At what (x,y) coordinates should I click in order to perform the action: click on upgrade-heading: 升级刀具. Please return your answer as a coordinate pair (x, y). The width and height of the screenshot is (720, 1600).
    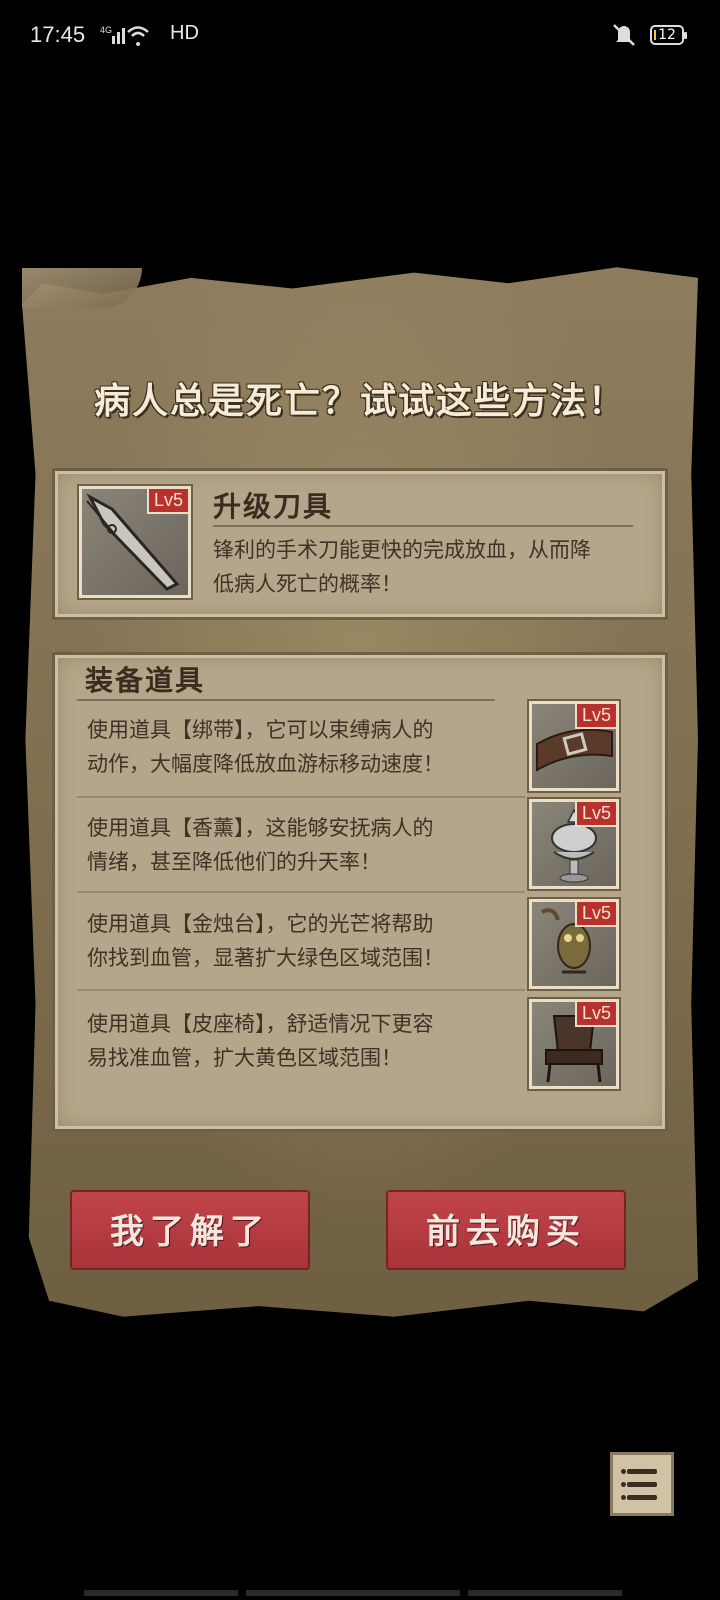
    Looking at the image, I should click on (273, 506).